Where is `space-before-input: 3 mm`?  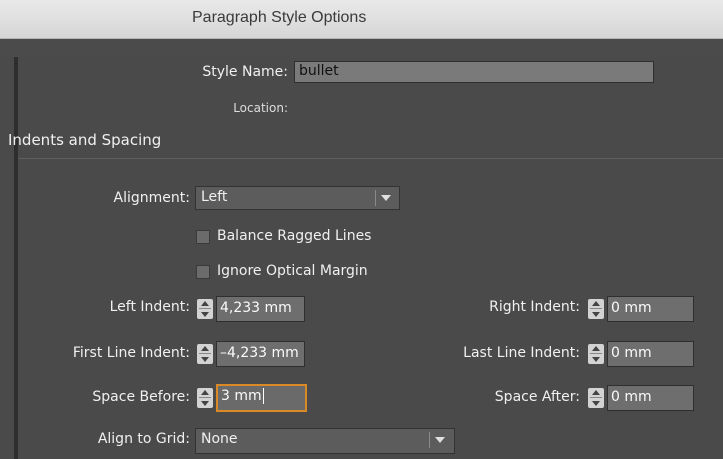 space-before-input: 3 mm is located at coordinates (261, 398).